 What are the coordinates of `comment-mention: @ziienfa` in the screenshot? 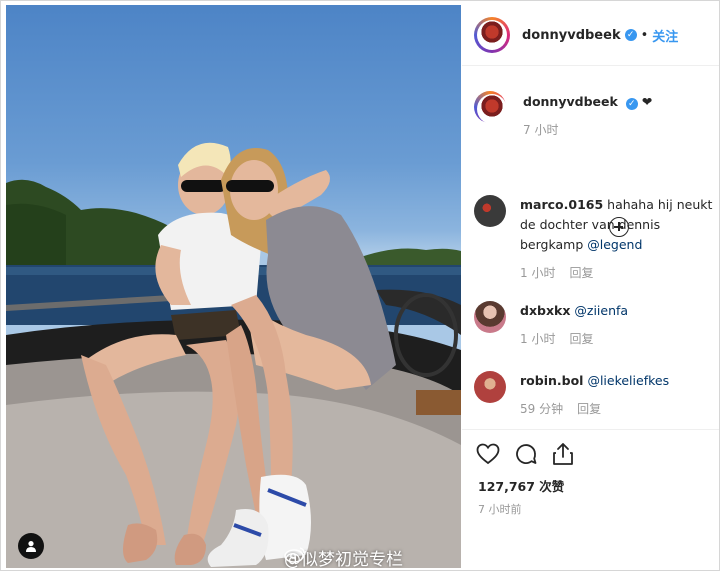 It's located at (601, 310).